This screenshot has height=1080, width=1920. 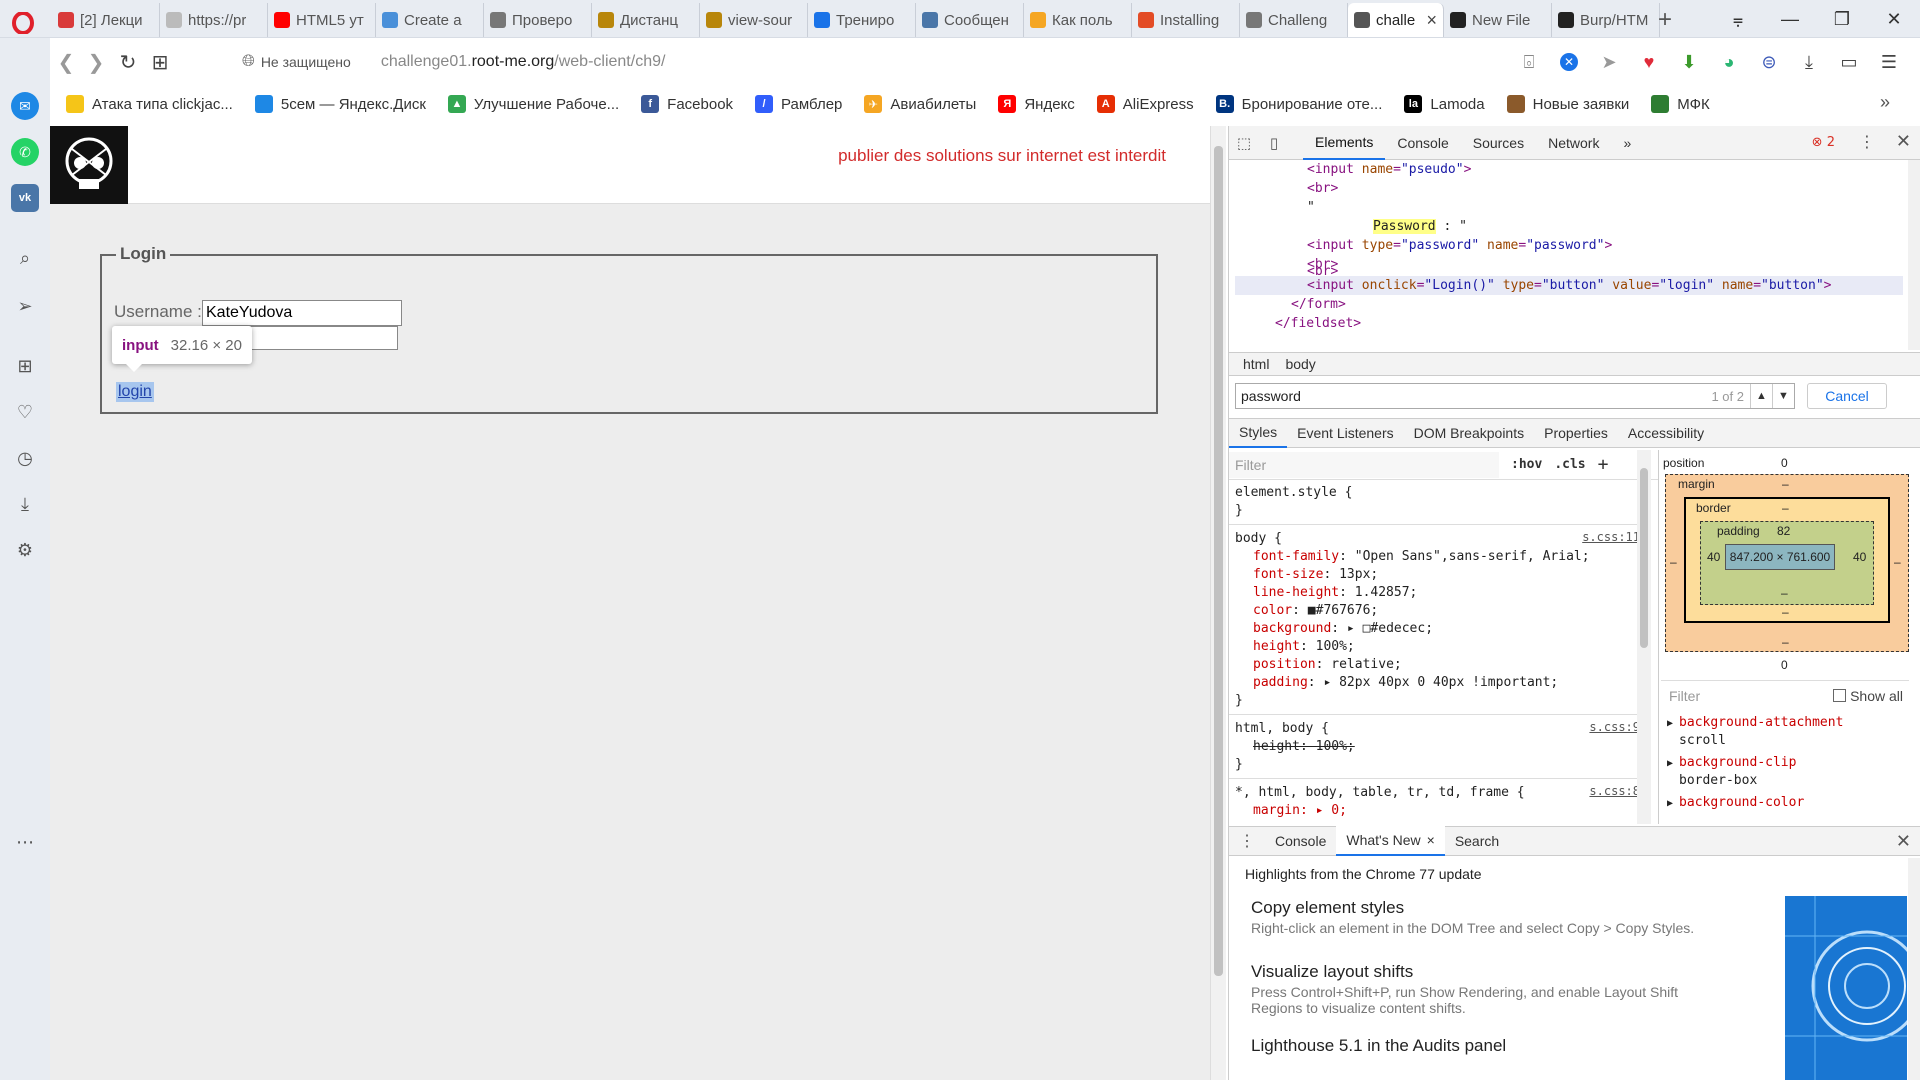 I want to click on battery-icon: ▭, so click(x=1849, y=62).